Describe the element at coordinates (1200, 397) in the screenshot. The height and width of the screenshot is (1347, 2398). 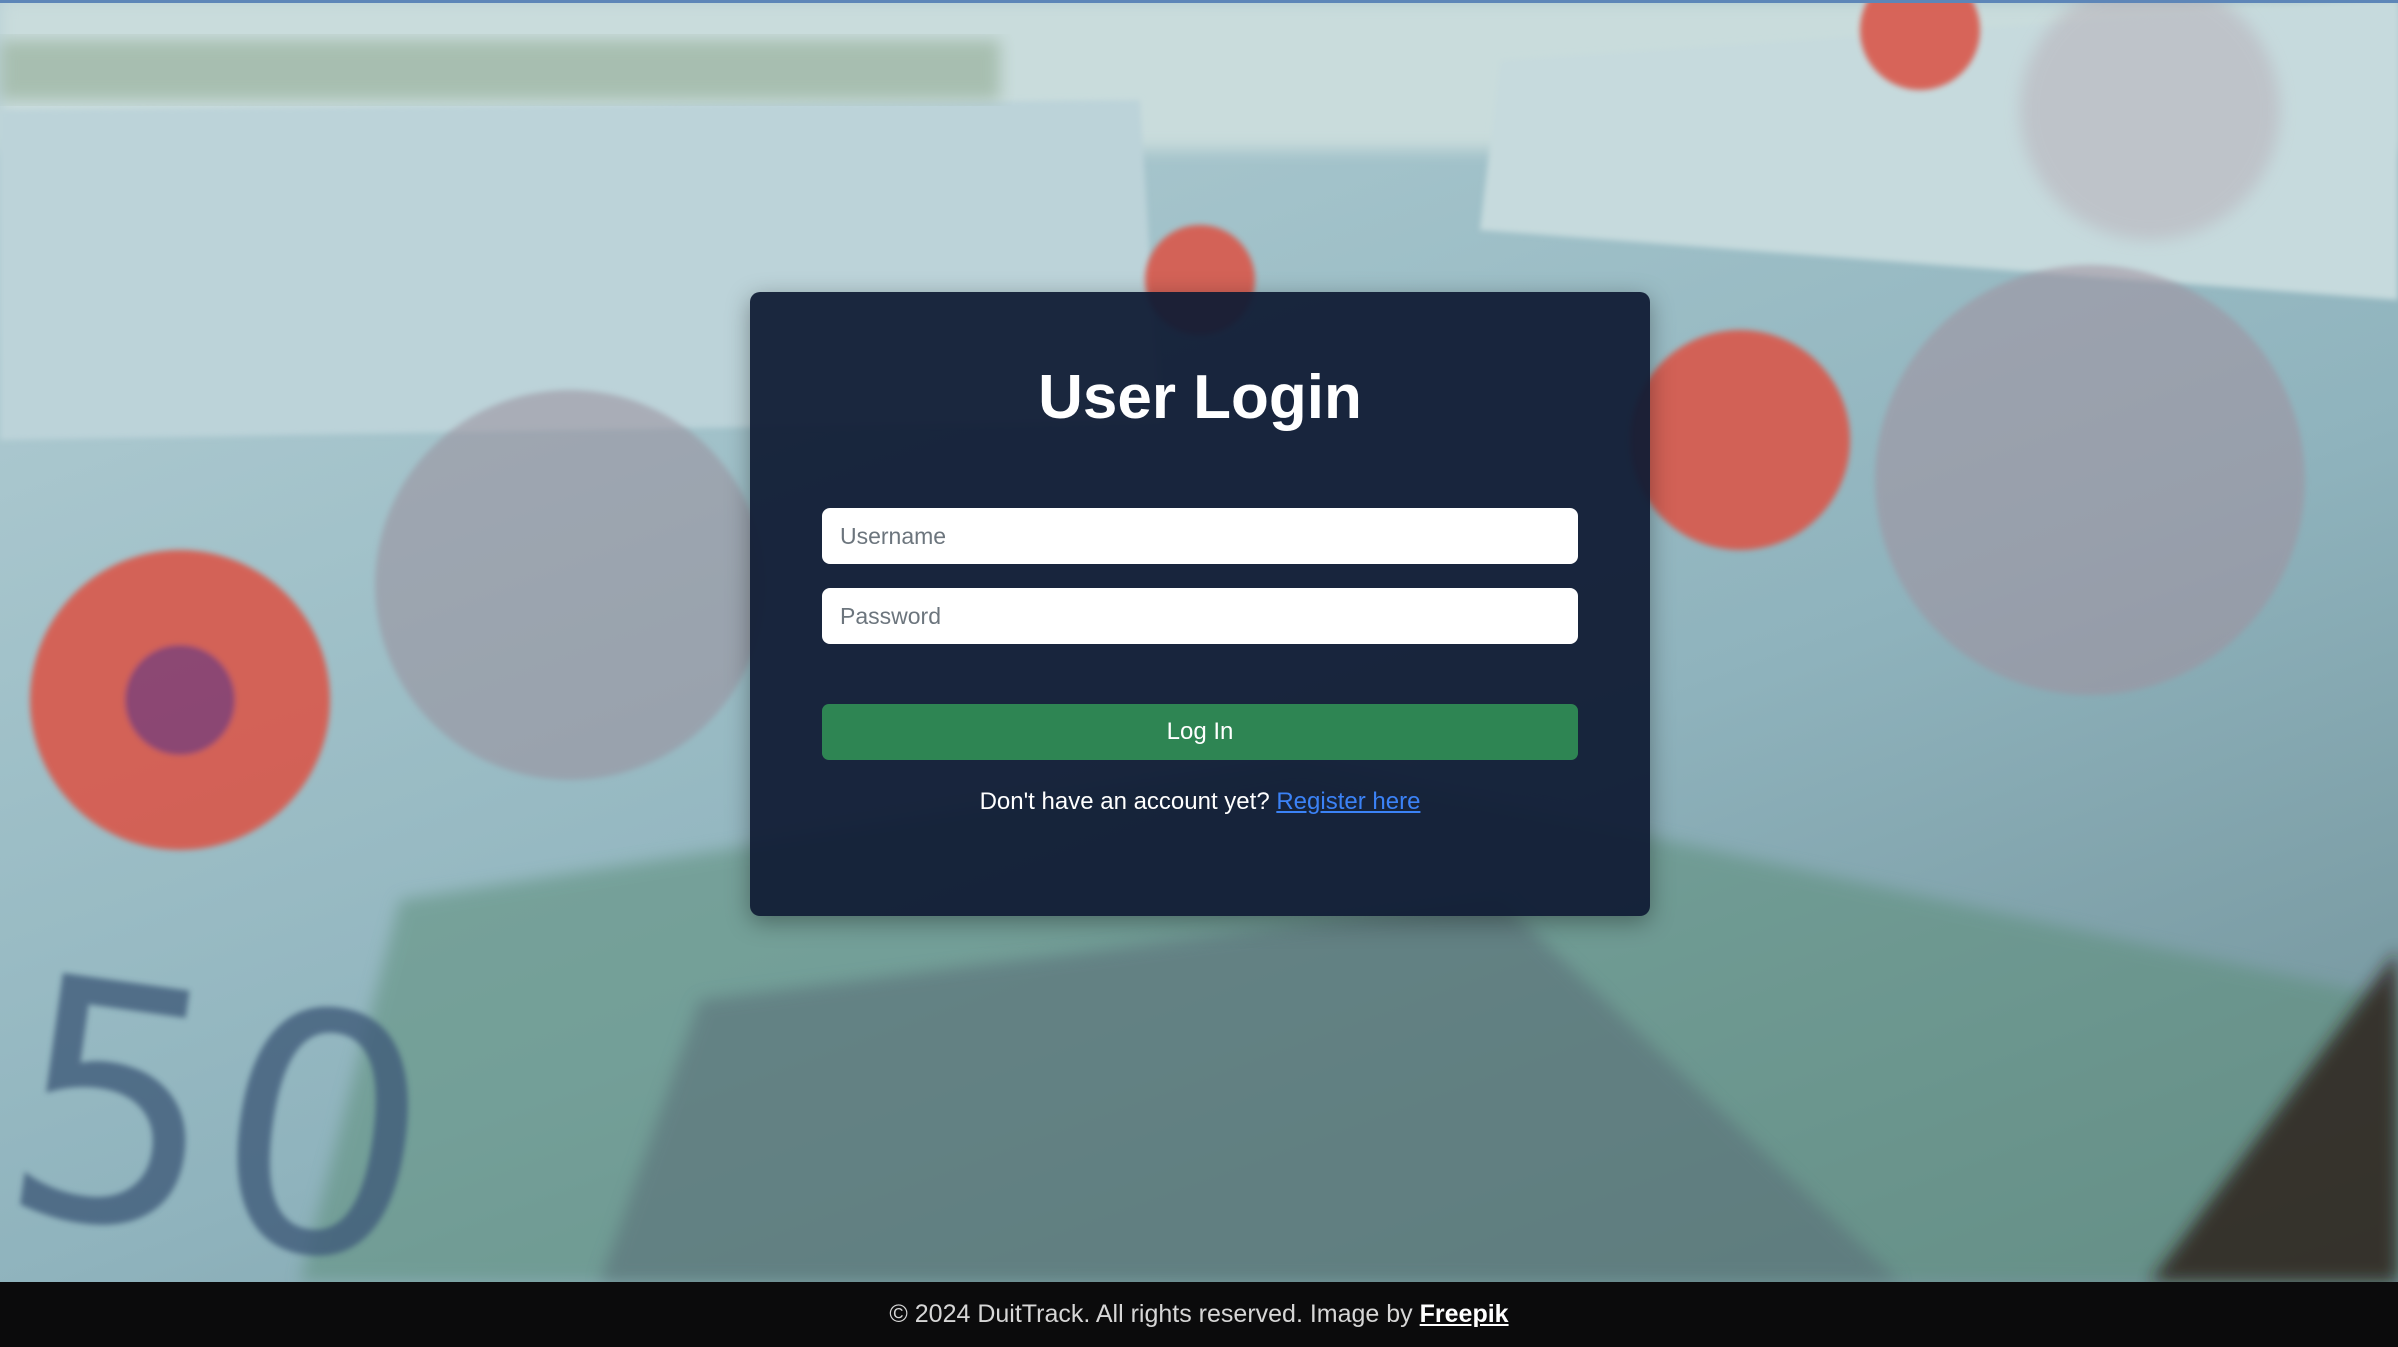
I see `login-title: User Login` at that location.